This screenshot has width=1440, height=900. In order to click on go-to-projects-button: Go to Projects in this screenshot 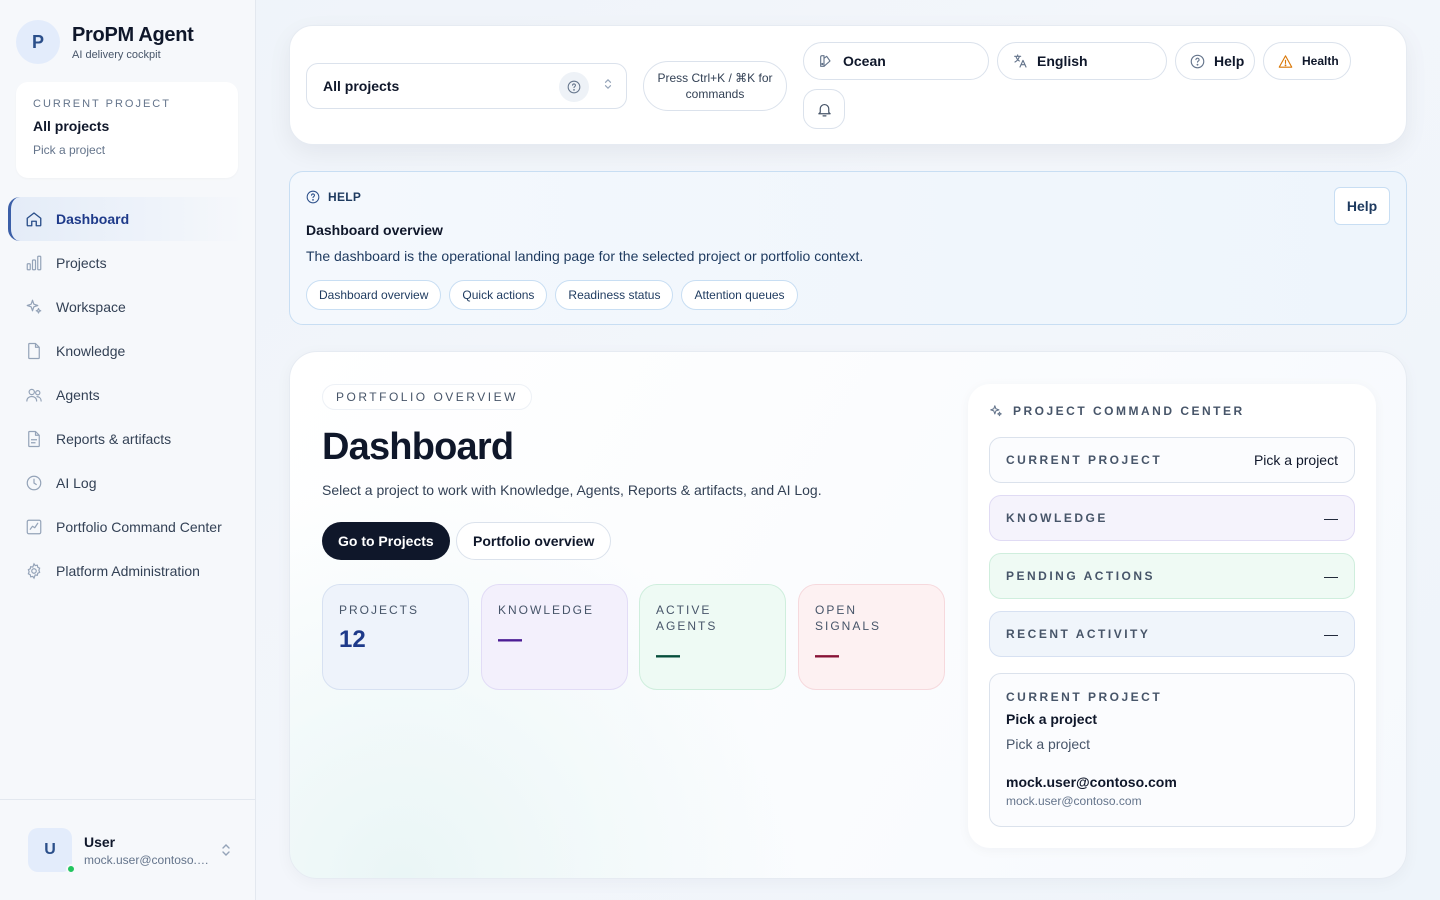, I will do `click(386, 541)`.